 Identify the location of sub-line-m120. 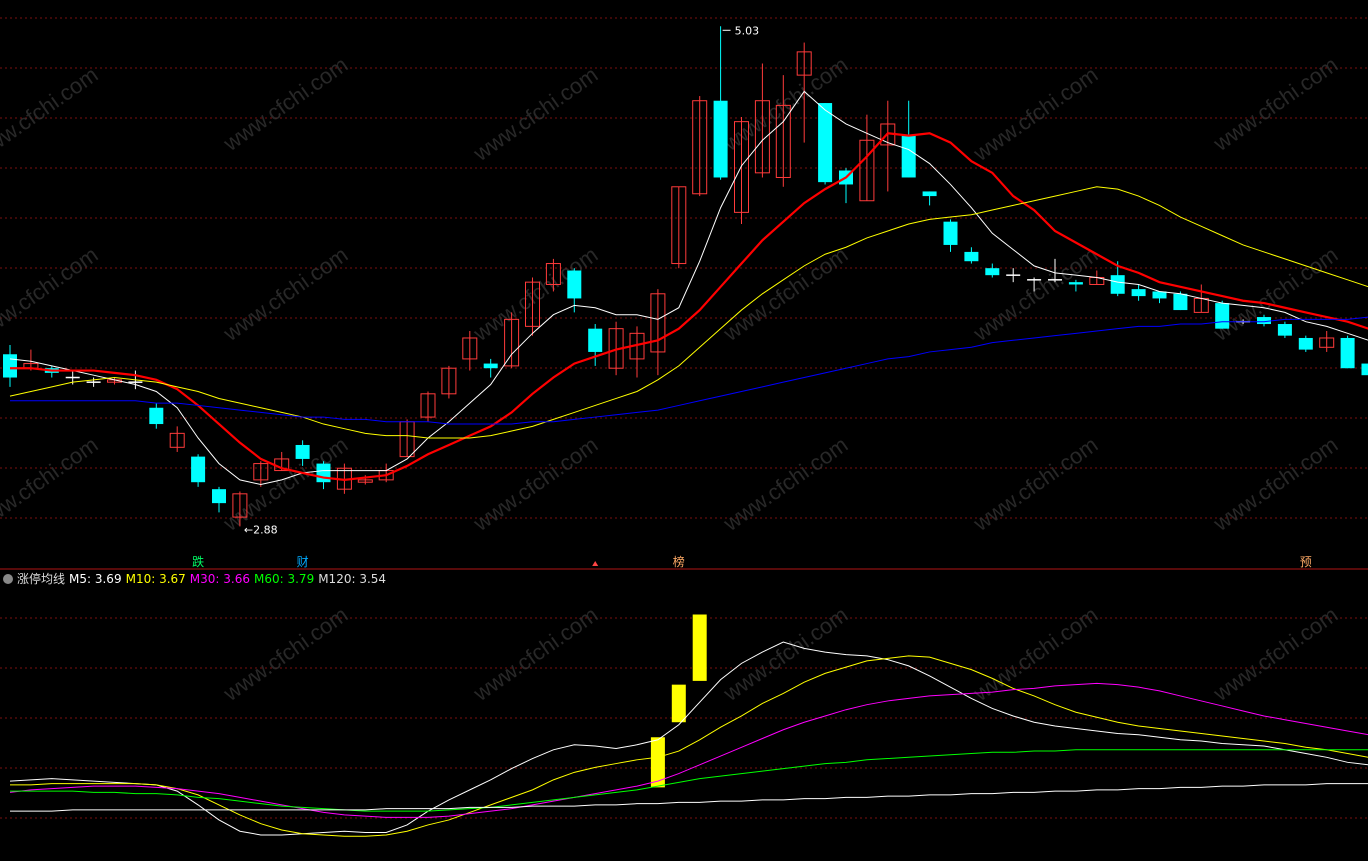
(689, 797).